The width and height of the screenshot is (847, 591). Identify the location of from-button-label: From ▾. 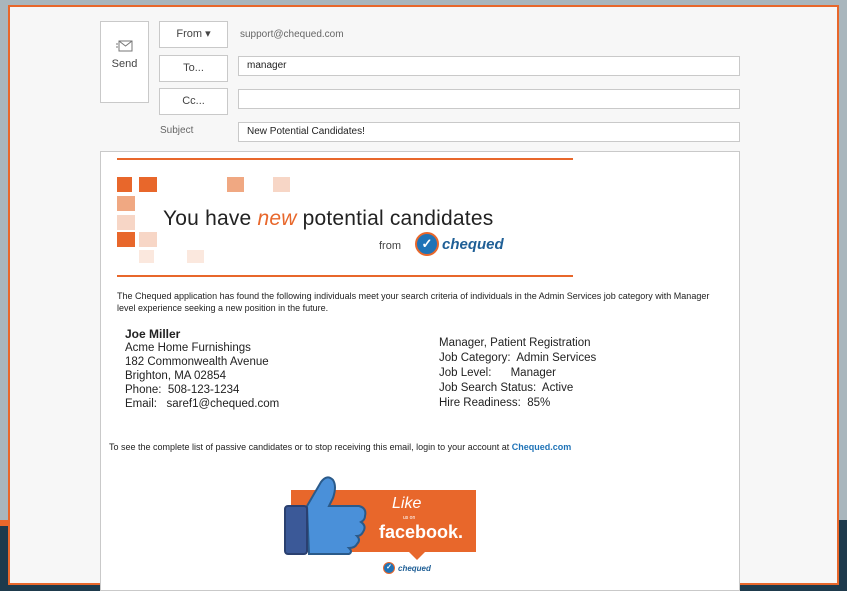
(193, 34).